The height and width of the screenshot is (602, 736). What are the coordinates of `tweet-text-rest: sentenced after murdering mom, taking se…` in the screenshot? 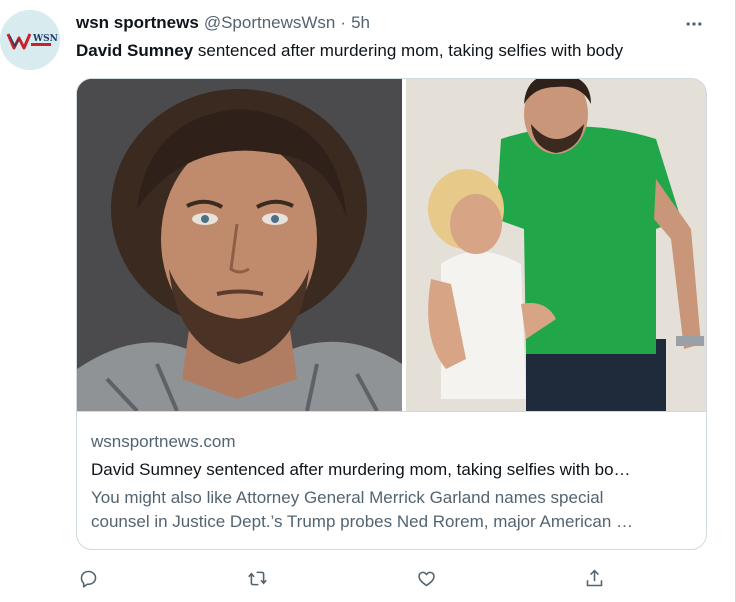 It's located at (408, 50).